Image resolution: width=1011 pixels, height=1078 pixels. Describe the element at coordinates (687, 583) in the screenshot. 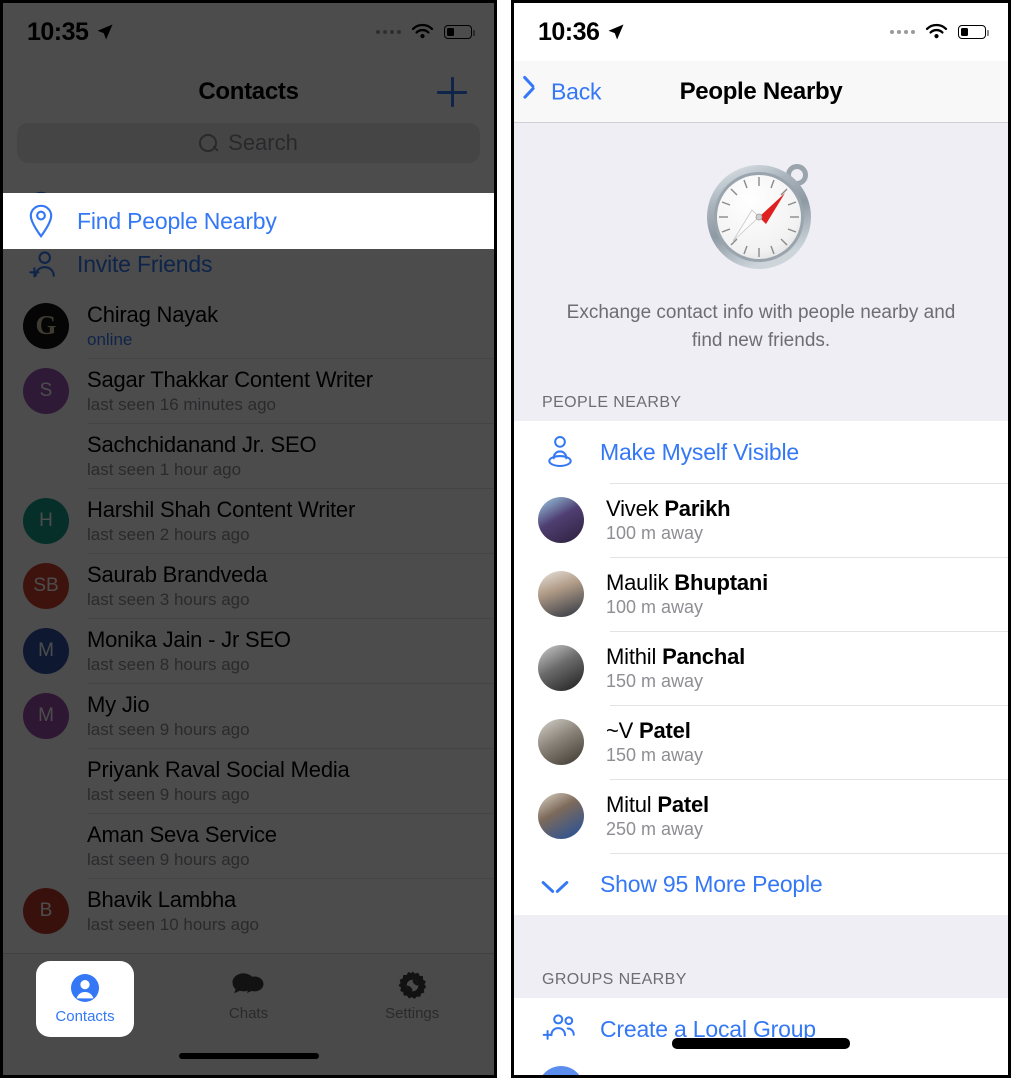

I see `person-name: Maulik Bhuptani` at that location.